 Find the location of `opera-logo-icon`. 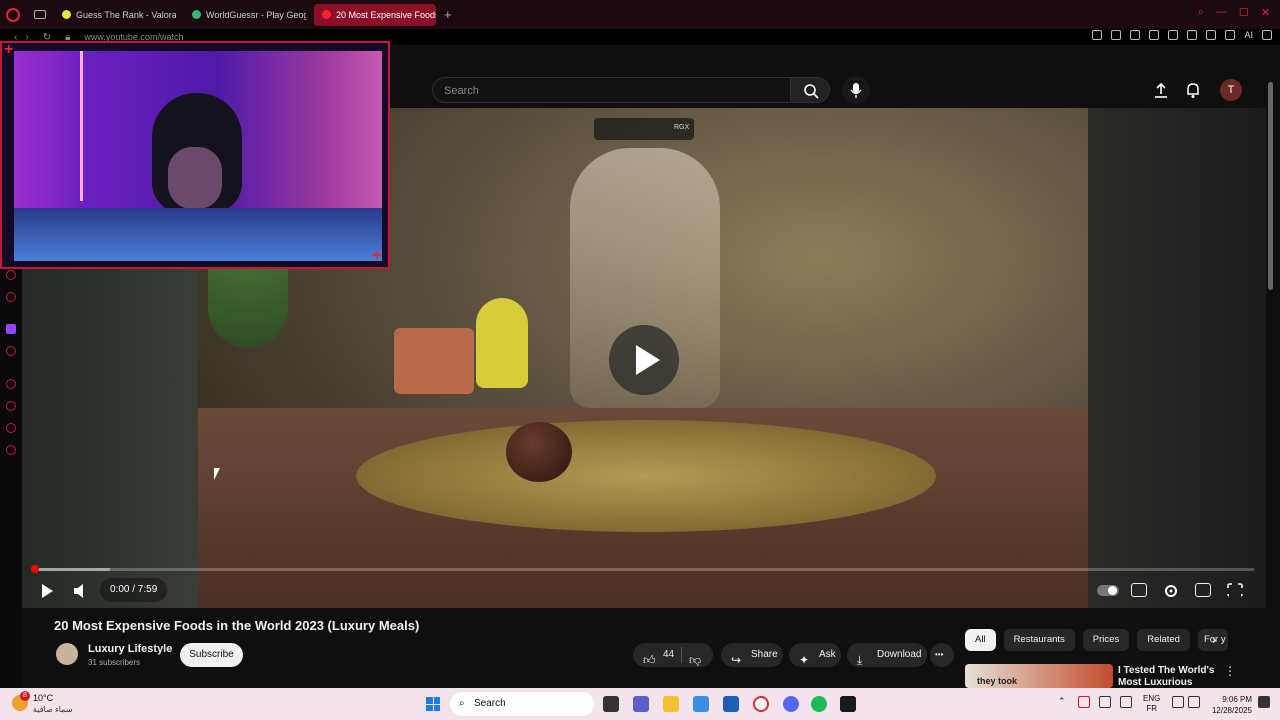

opera-logo-icon is located at coordinates (13, 14).